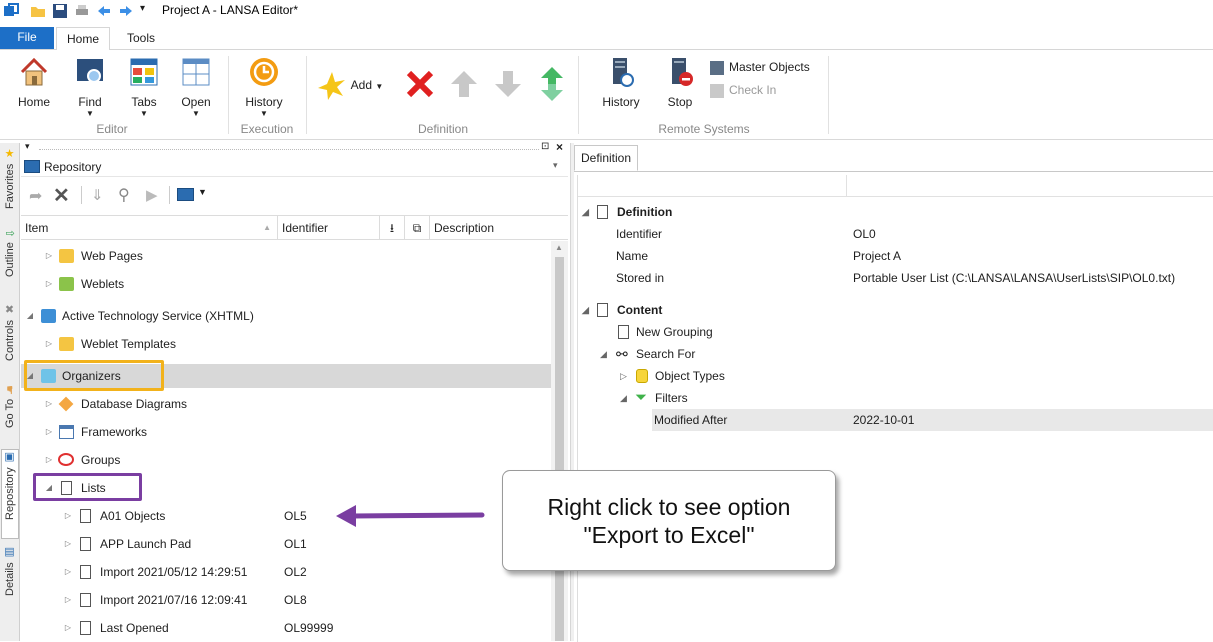  Describe the element at coordinates (895, 234) in the screenshot. I see `property-identifier: Identifier OL0` at that location.